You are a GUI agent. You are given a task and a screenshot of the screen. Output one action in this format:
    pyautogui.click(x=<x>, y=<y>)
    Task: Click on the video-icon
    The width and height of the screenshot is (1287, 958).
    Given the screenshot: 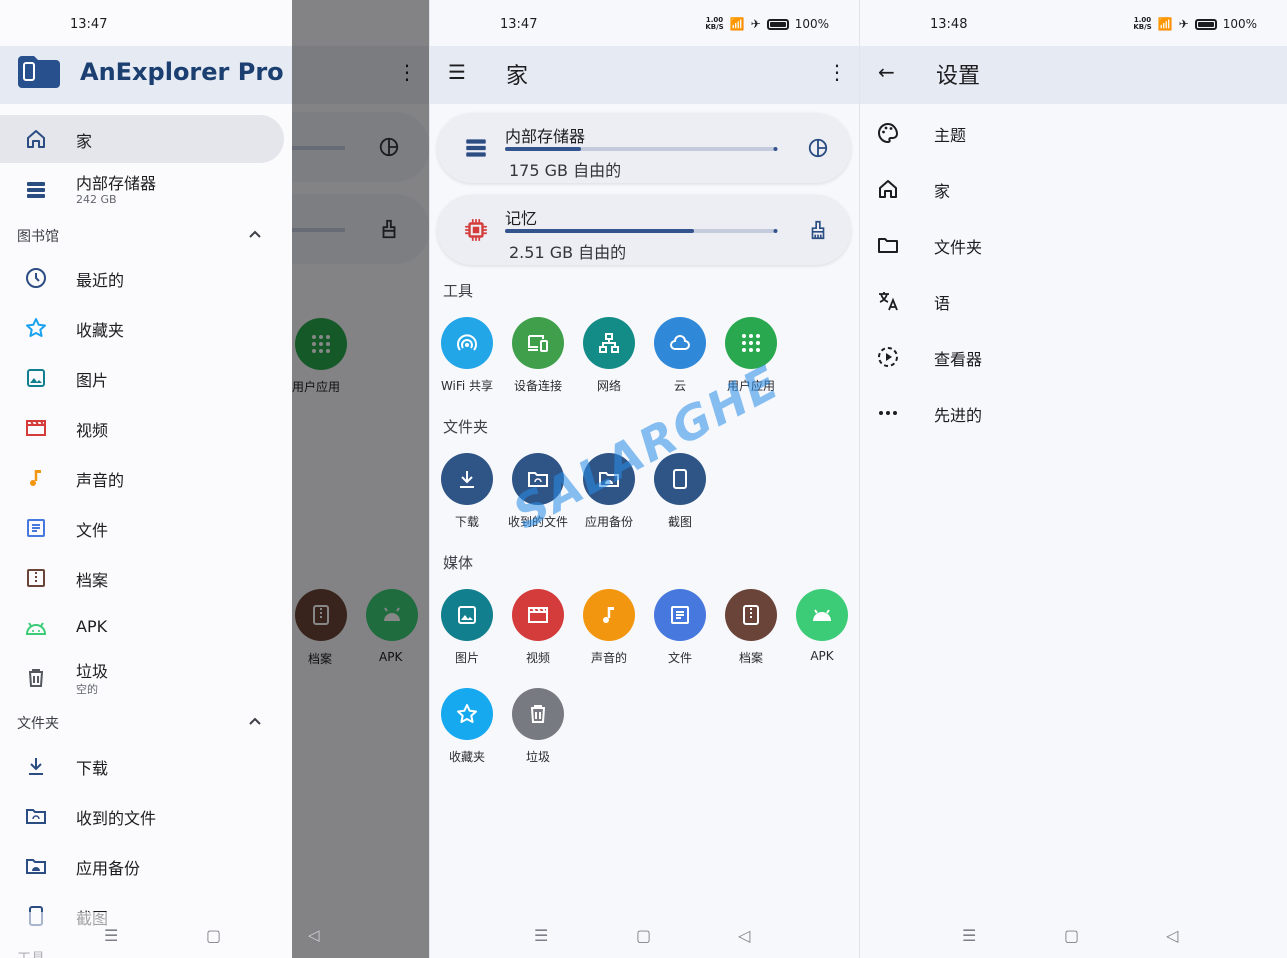 What is the action you would take?
    pyautogui.click(x=36, y=428)
    